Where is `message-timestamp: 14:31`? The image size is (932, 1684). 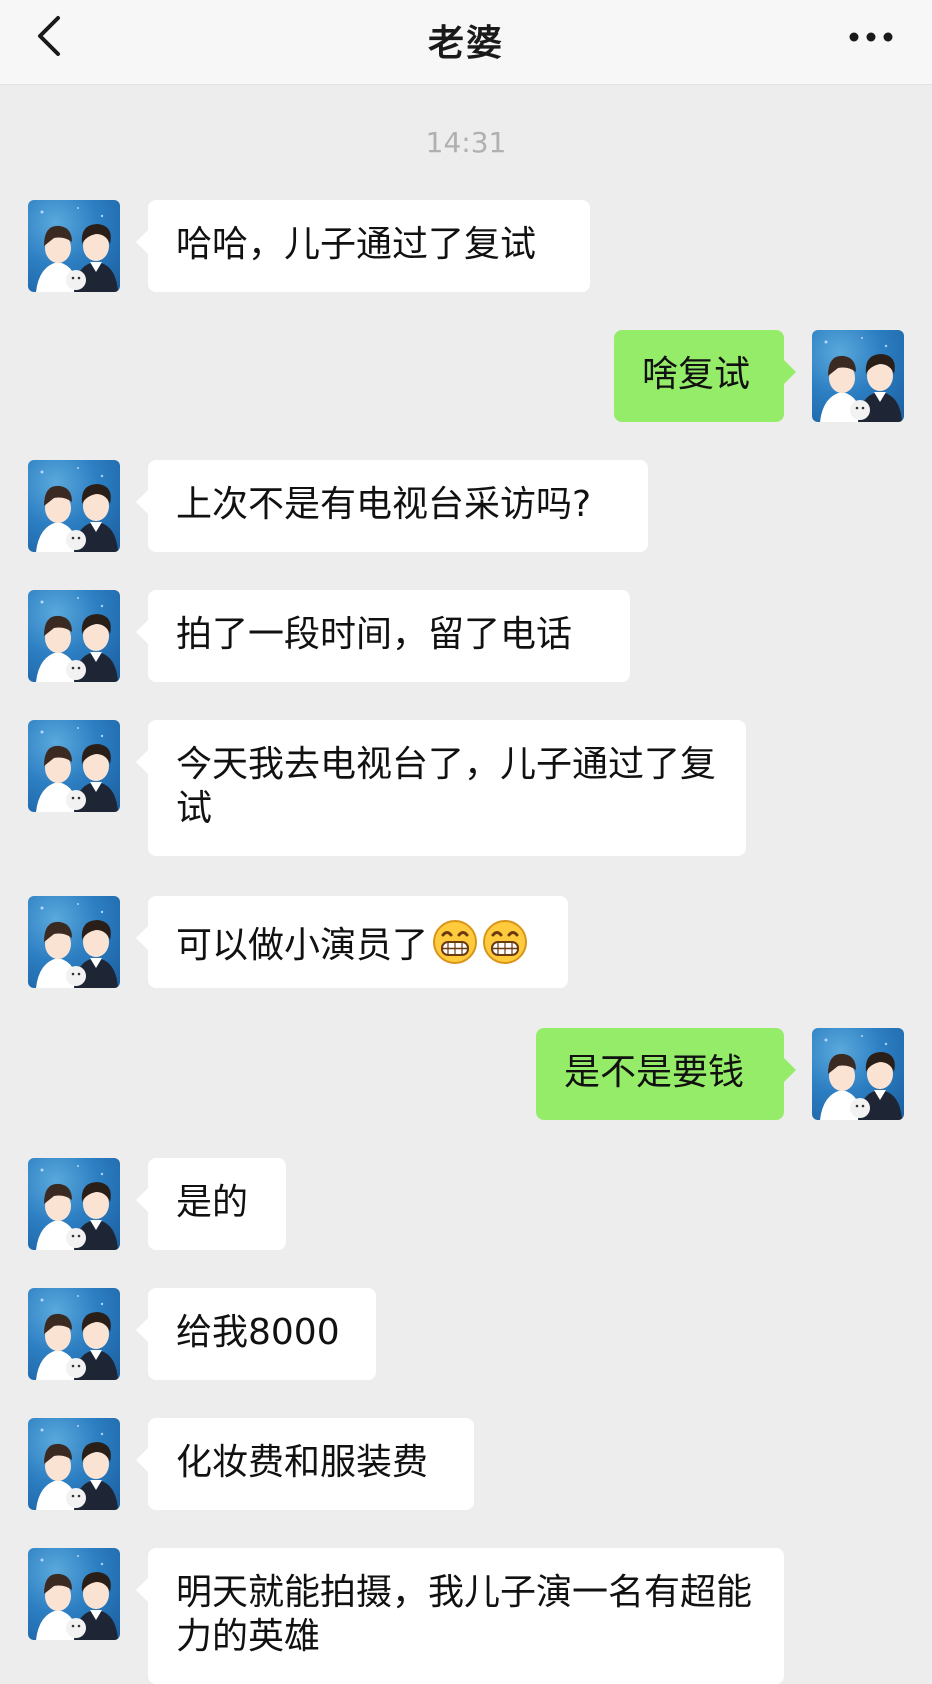
message-timestamp: 14:31 is located at coordinates (466, 142).